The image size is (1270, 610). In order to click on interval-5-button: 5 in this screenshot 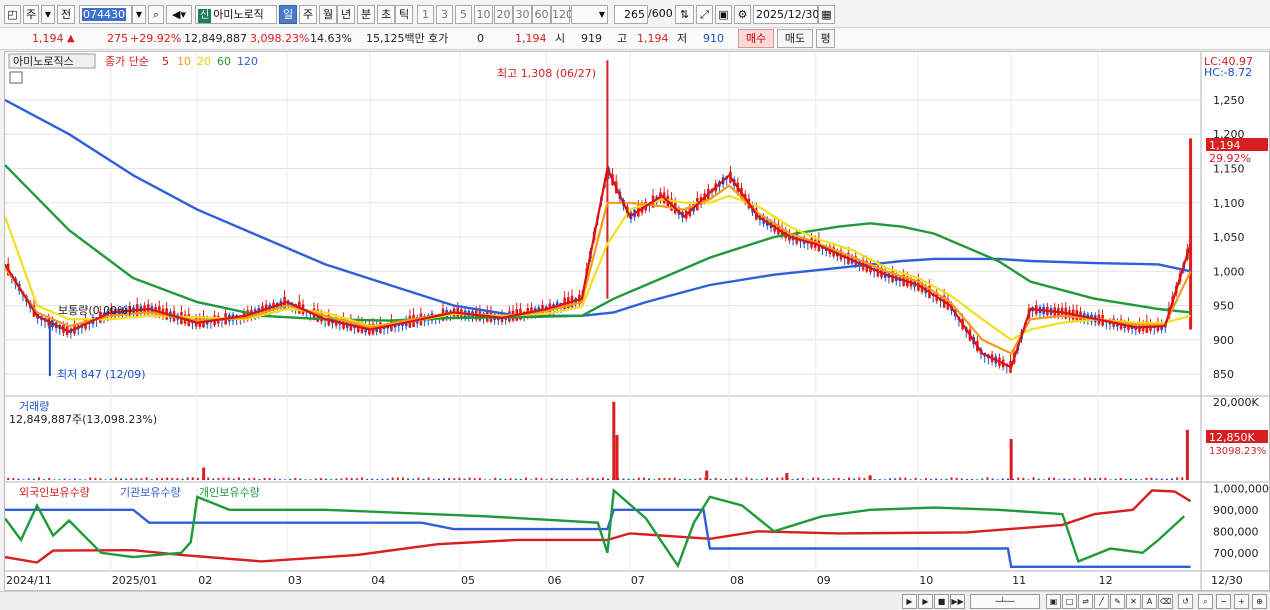, I will do `click(463, 14)`.